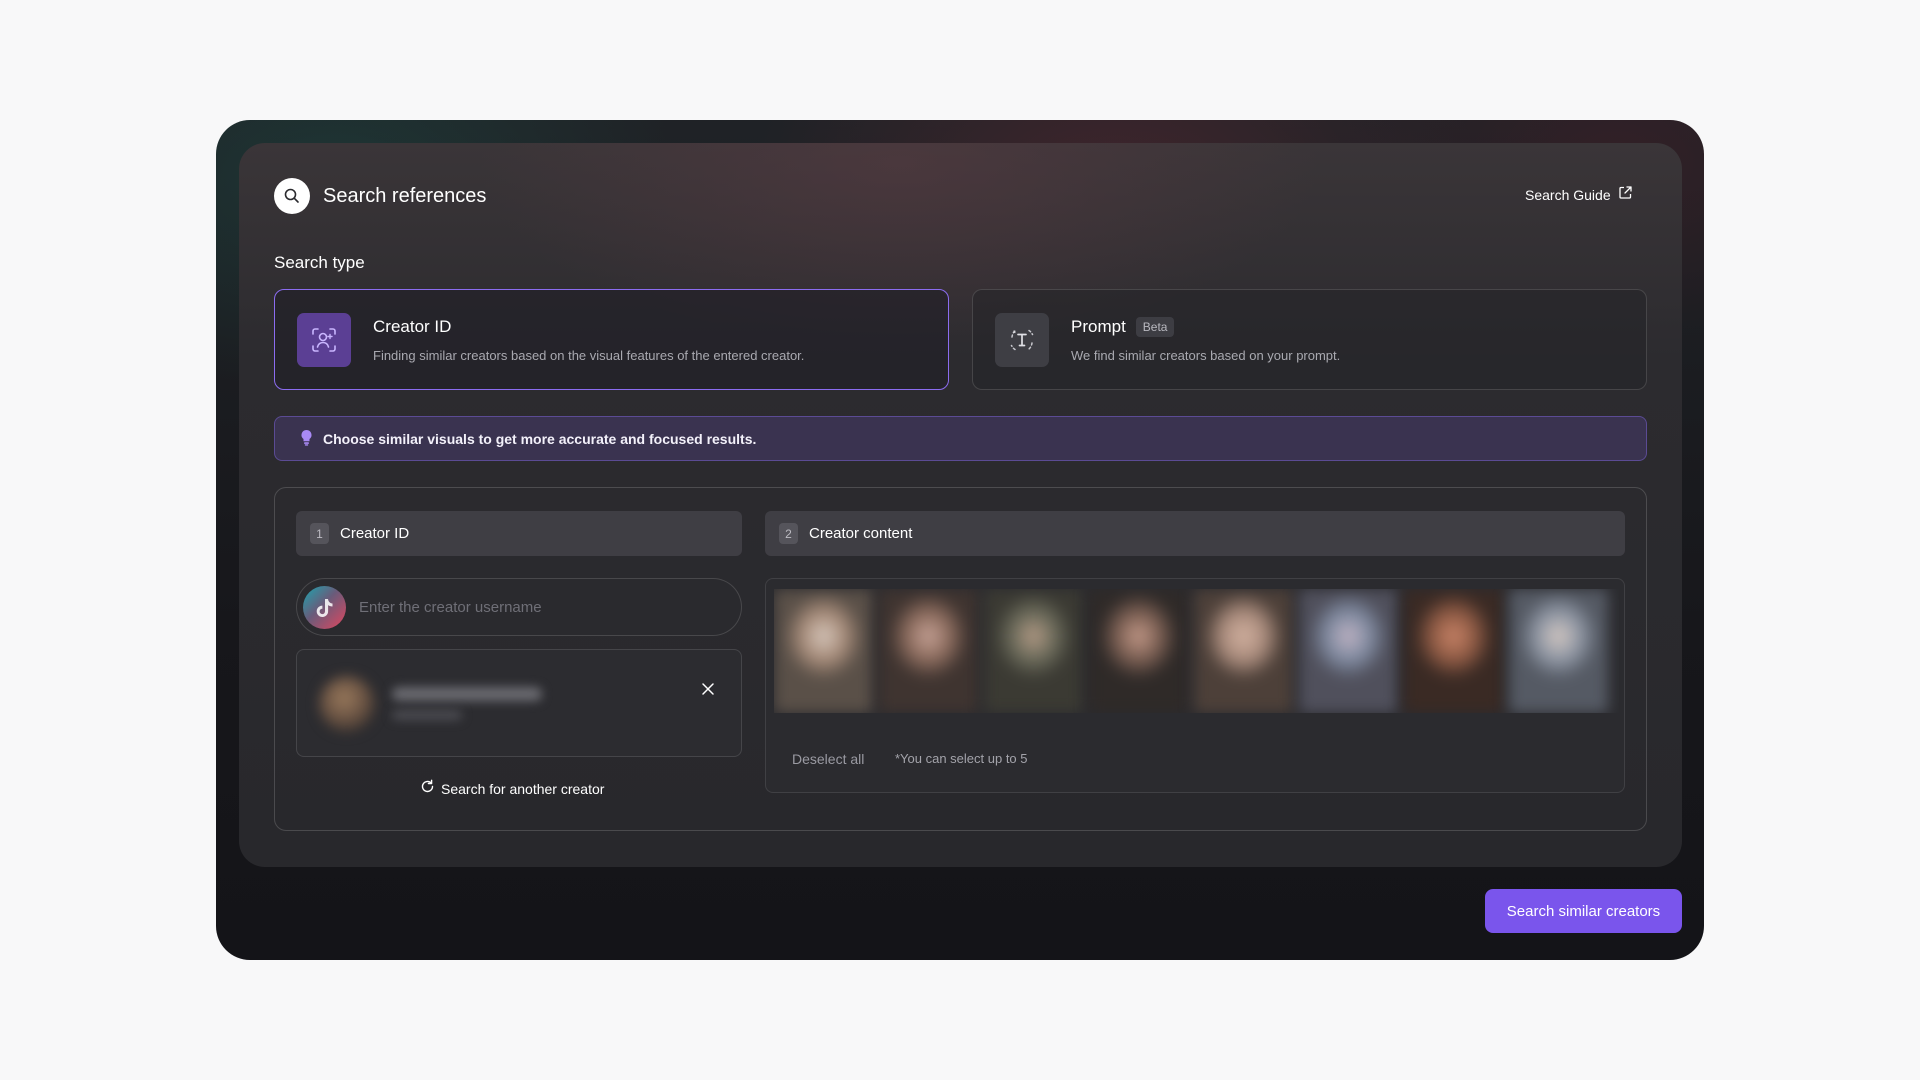  What do you see at coordinates (427, 715) in the screenshot?
I see `creator-meta-redacted` at bounding box center [427, 715].